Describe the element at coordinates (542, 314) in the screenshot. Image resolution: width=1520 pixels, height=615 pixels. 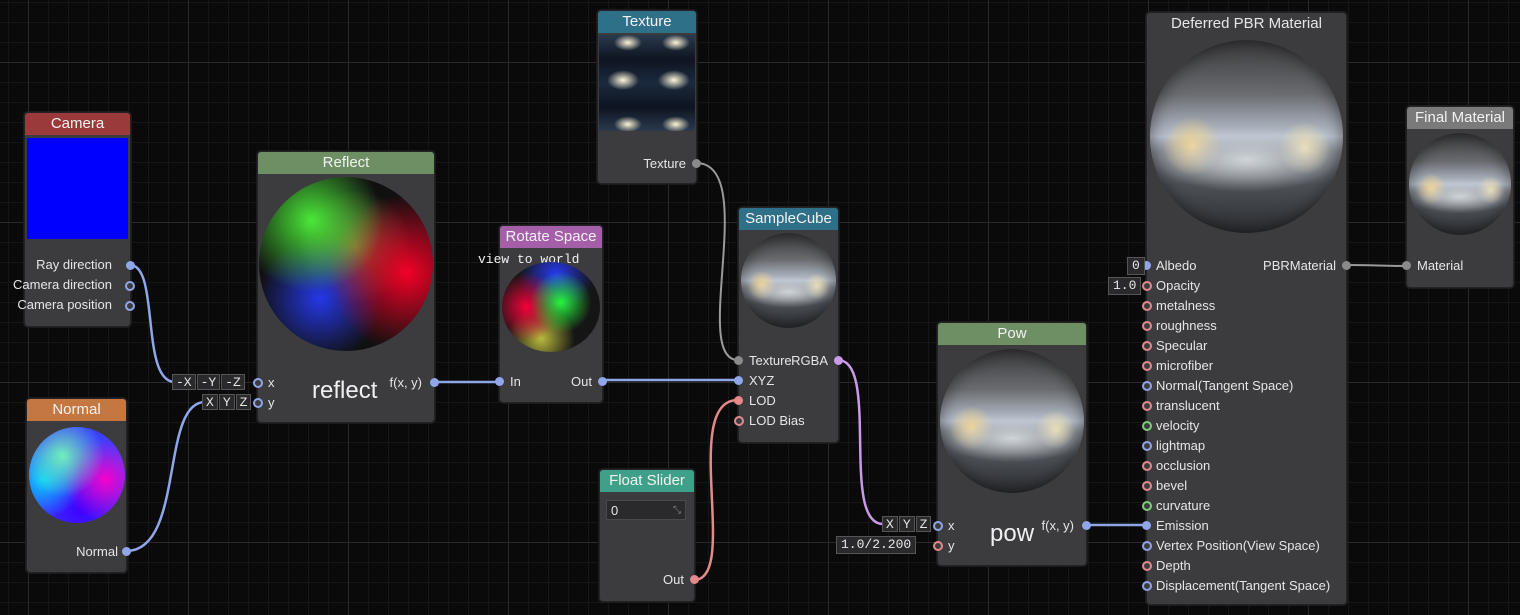
I see `rotate-space-node: Rotate Space view to world In Out` at that location.